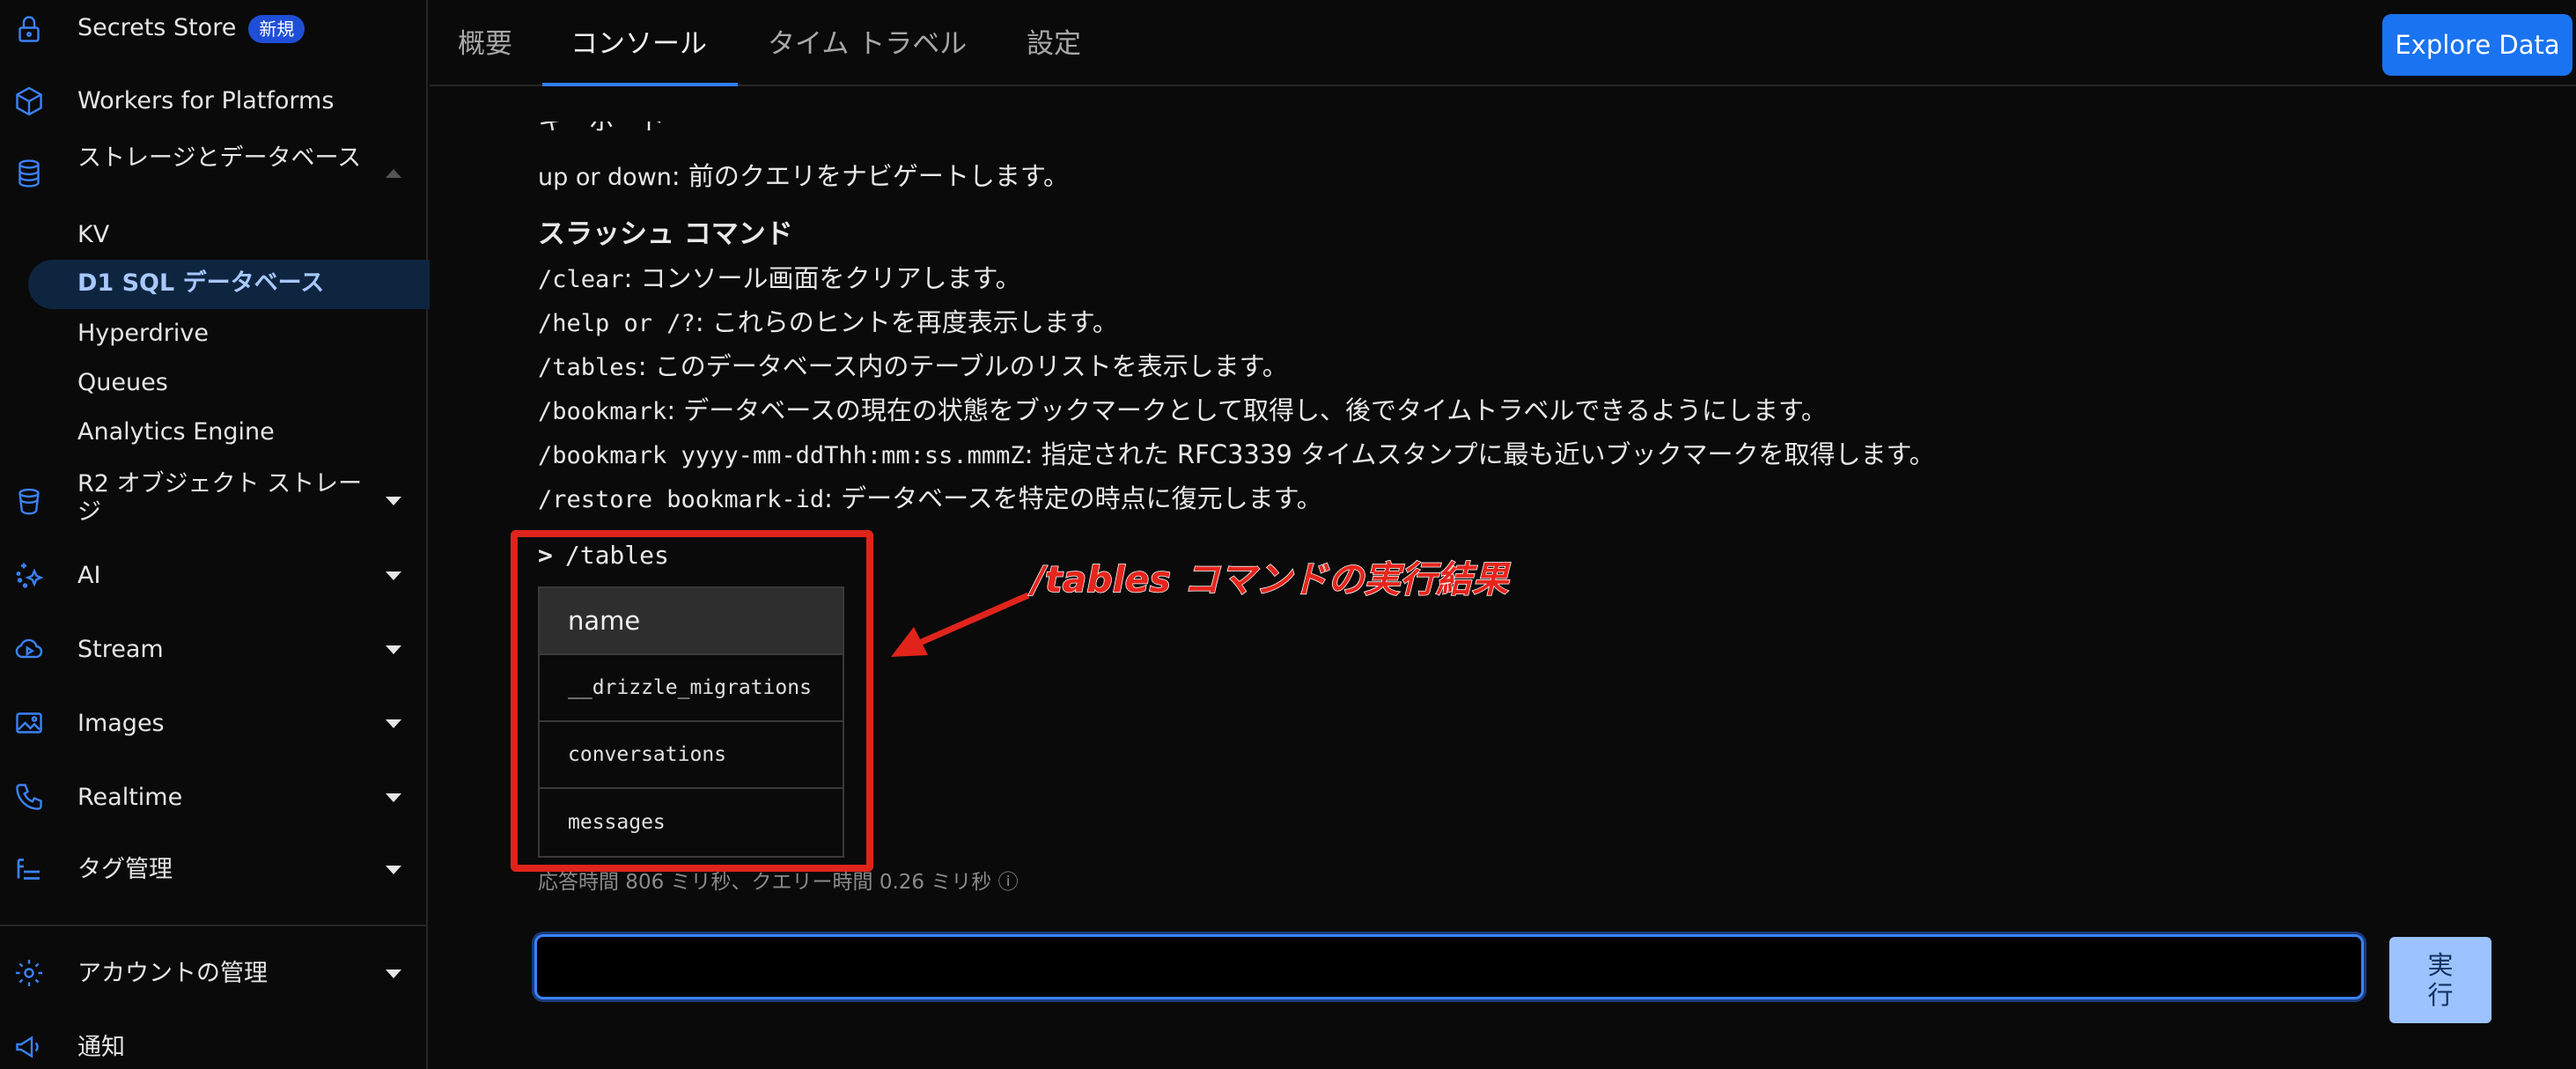  What do you see at coordinates (29, 973) in the screenshot?
I see `gear-icon` at bounding box center [29, 973].